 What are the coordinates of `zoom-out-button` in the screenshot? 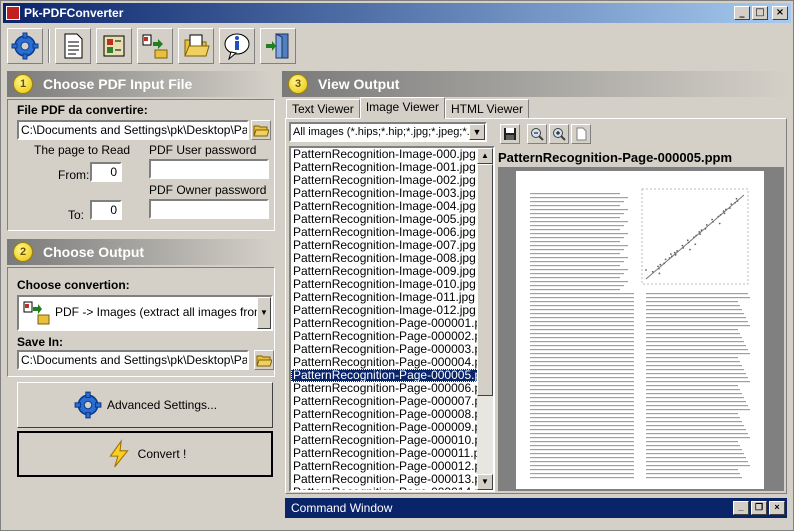 It's located at (537, 134).